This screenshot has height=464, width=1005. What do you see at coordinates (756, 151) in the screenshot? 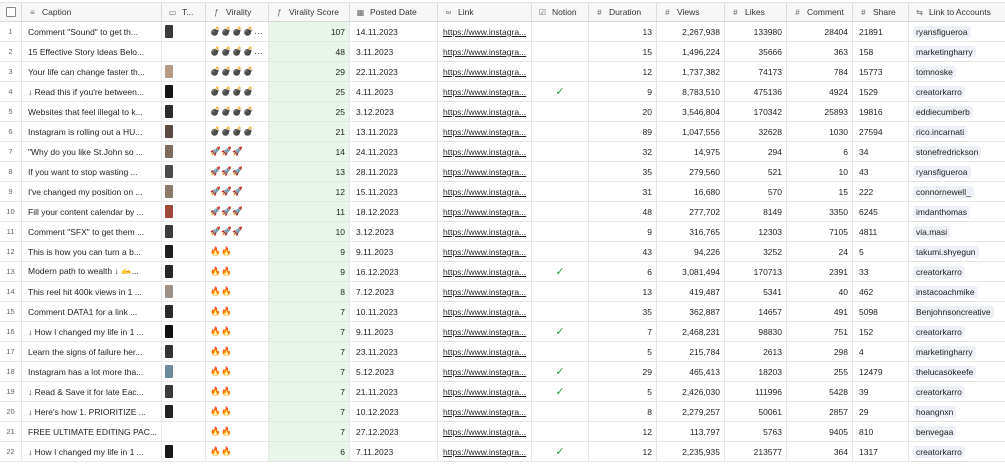
I see `likes-cell: 294` at bounding box center [756, 151].